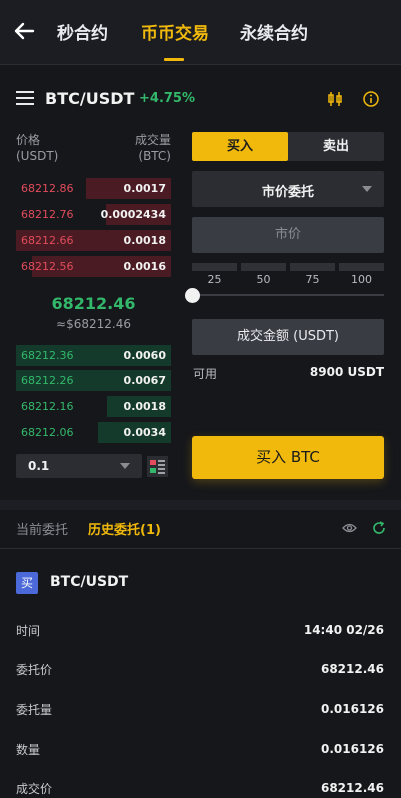 The height and width of the screenshot is (798, 401). I want to click on bid-row: 68212.06 0.0034, so click(93, 432).